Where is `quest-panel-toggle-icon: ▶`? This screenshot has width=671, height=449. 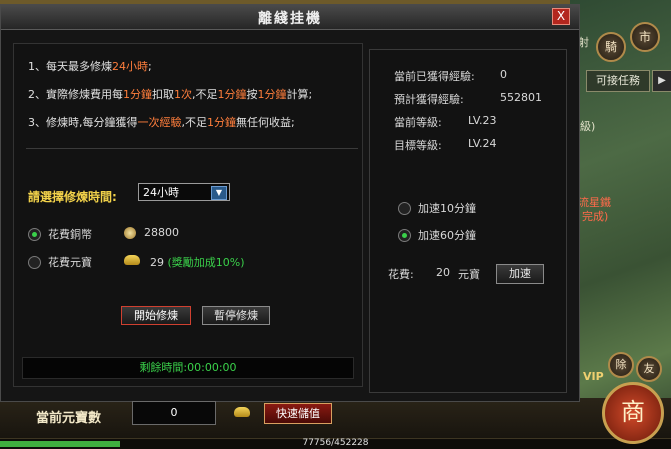
quest-panel-toggle-icon: ▶ is located at coordinates (661, 81).